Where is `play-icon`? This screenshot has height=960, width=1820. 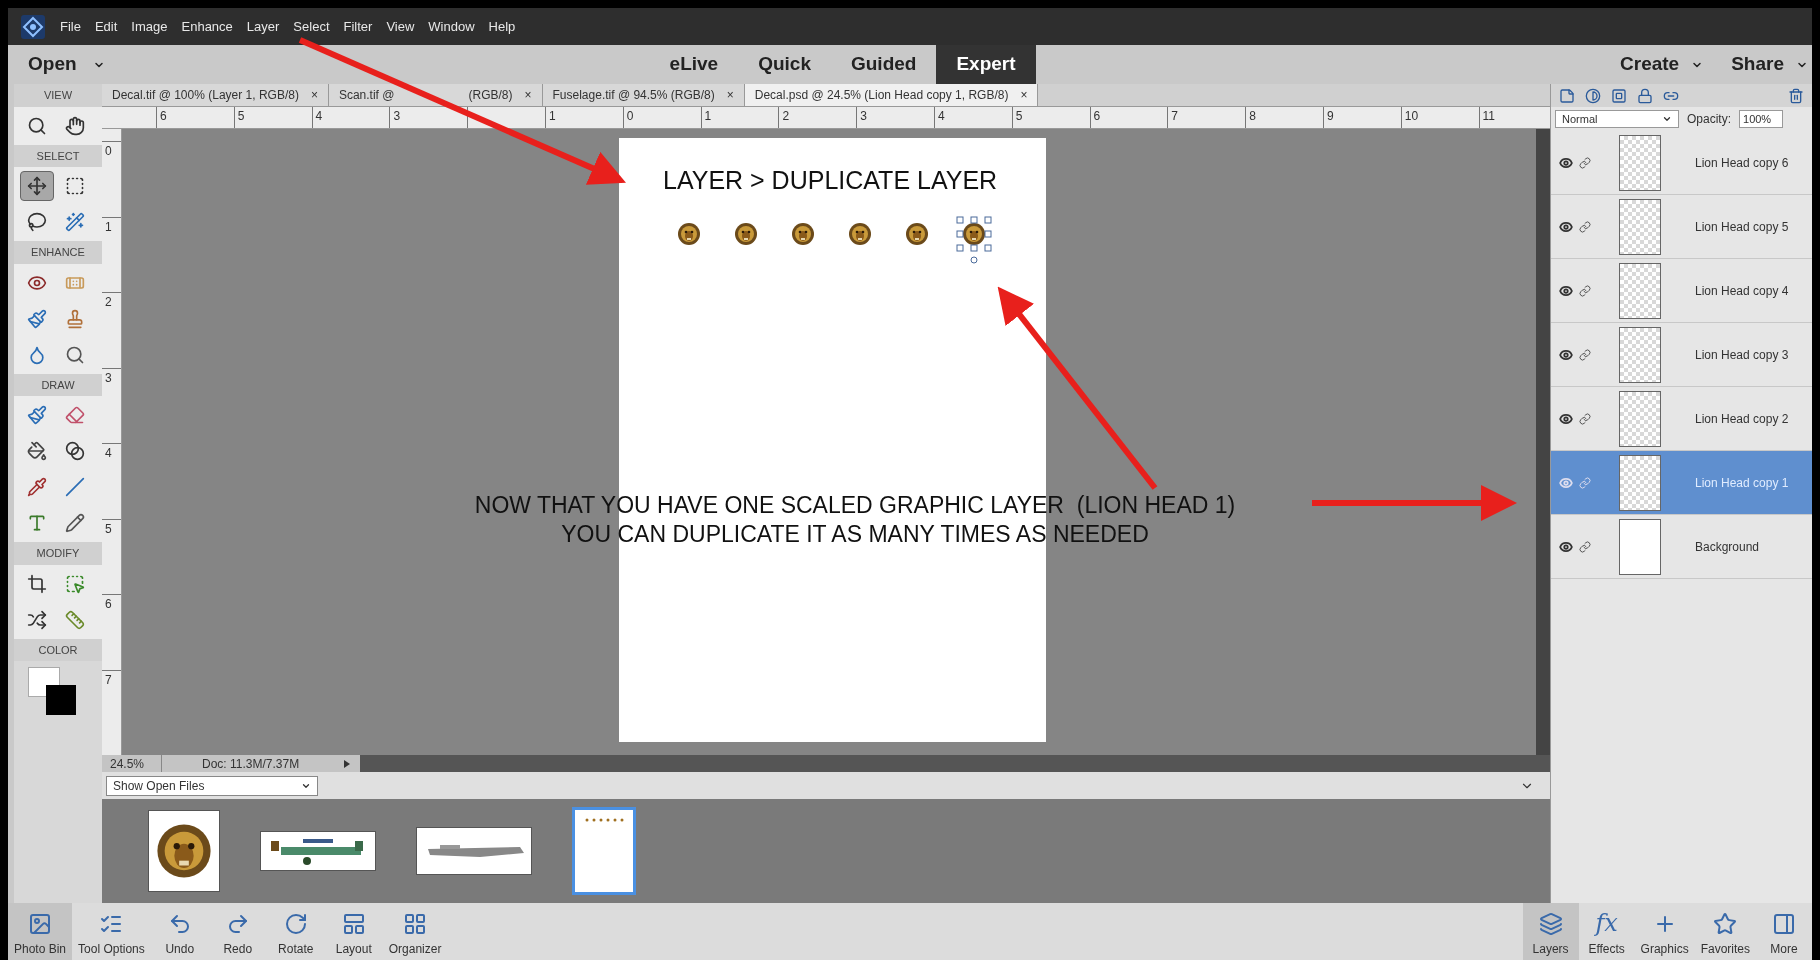 play-icon is located at coordinates (347, 763).